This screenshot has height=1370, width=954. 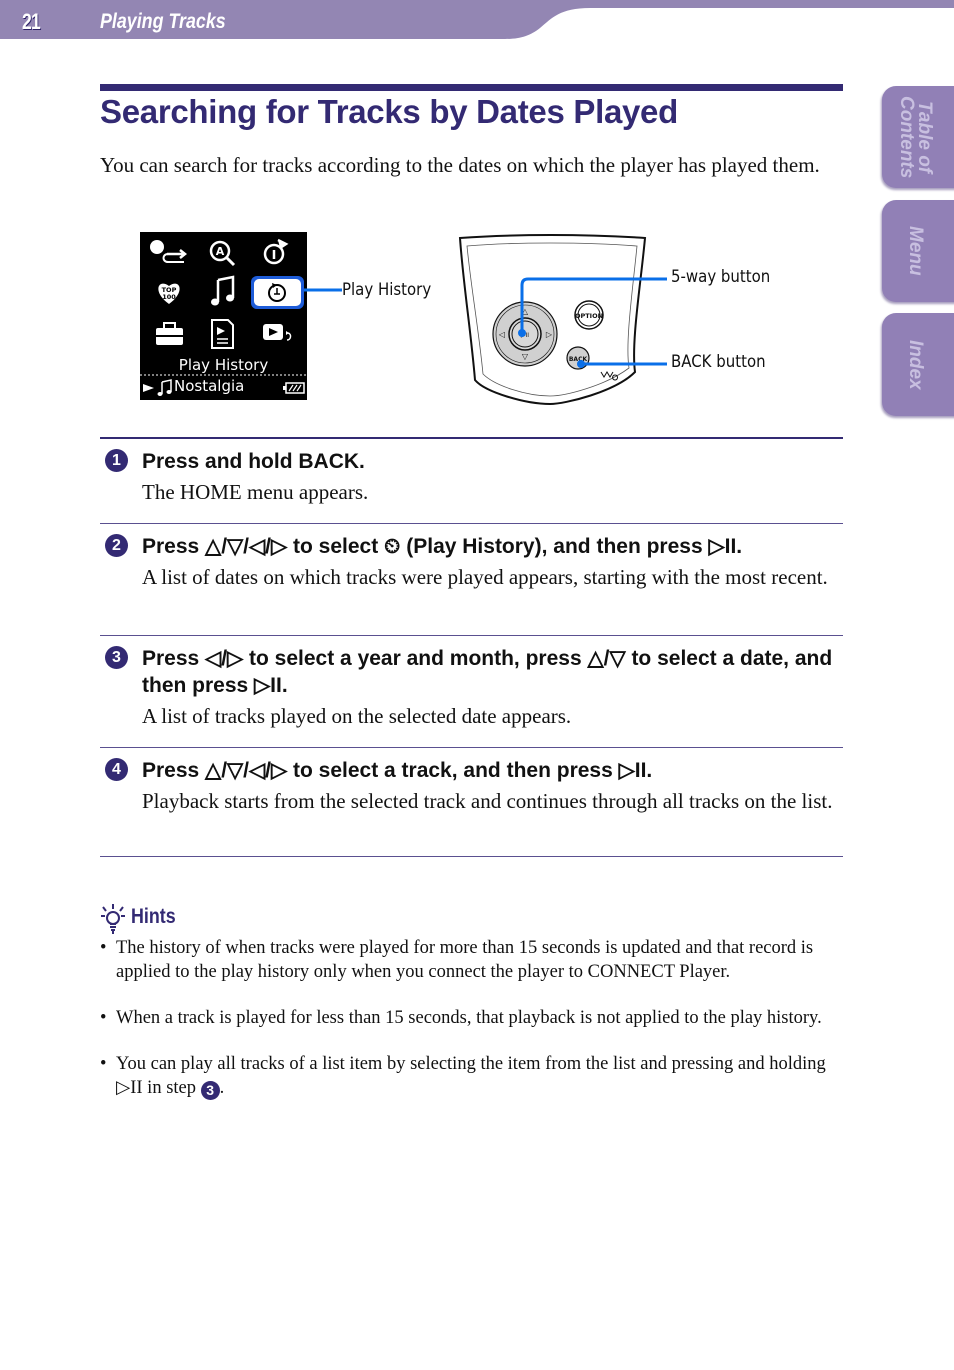 I want to click on tab-index-label: Index, so click(x=915, y=364).